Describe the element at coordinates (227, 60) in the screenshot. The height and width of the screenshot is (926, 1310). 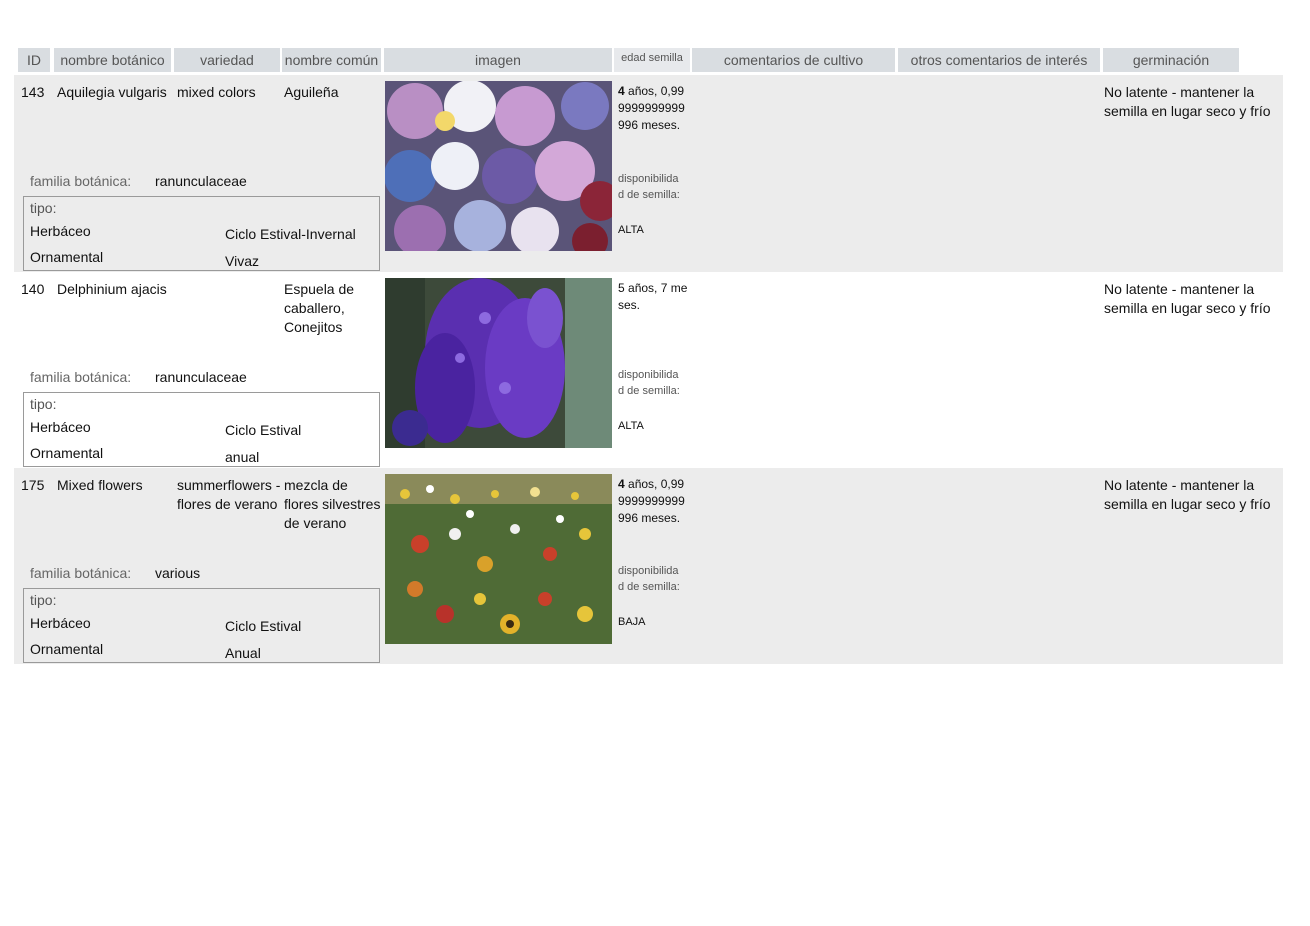
I see `header-variedad: variedad` at that location.